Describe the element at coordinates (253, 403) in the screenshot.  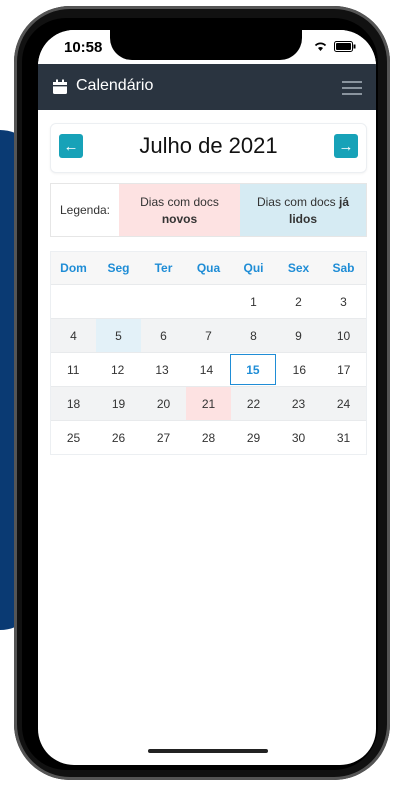
I see `day-cell: 22` at that location.